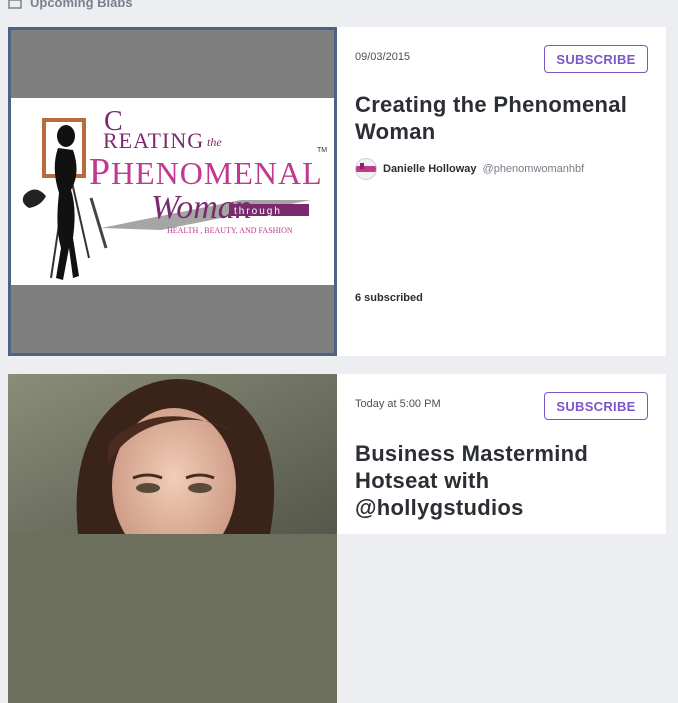 This screenshot has height=703, width=678. What do you see at coordinates (500, 118) in the screenshot?
I see `blab-title: Creating the Phenomenal Woman` at bounding box center [500, 118].